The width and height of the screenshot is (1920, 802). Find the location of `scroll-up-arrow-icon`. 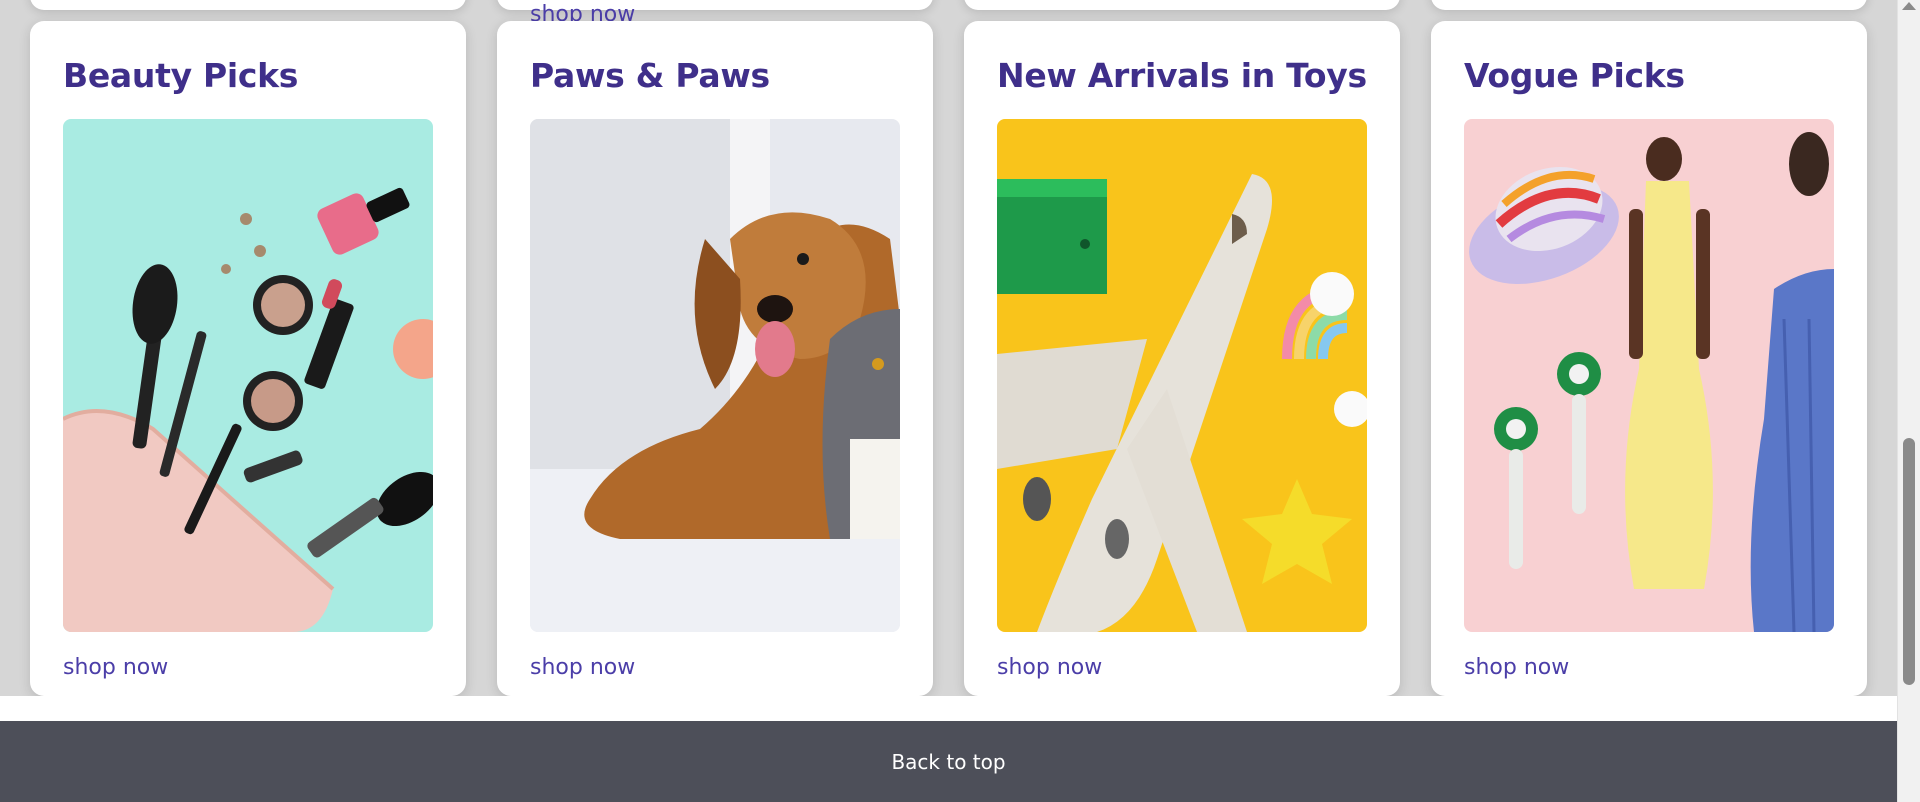

scroll-up-arrow-icon is located at coordinates (1909, 6).